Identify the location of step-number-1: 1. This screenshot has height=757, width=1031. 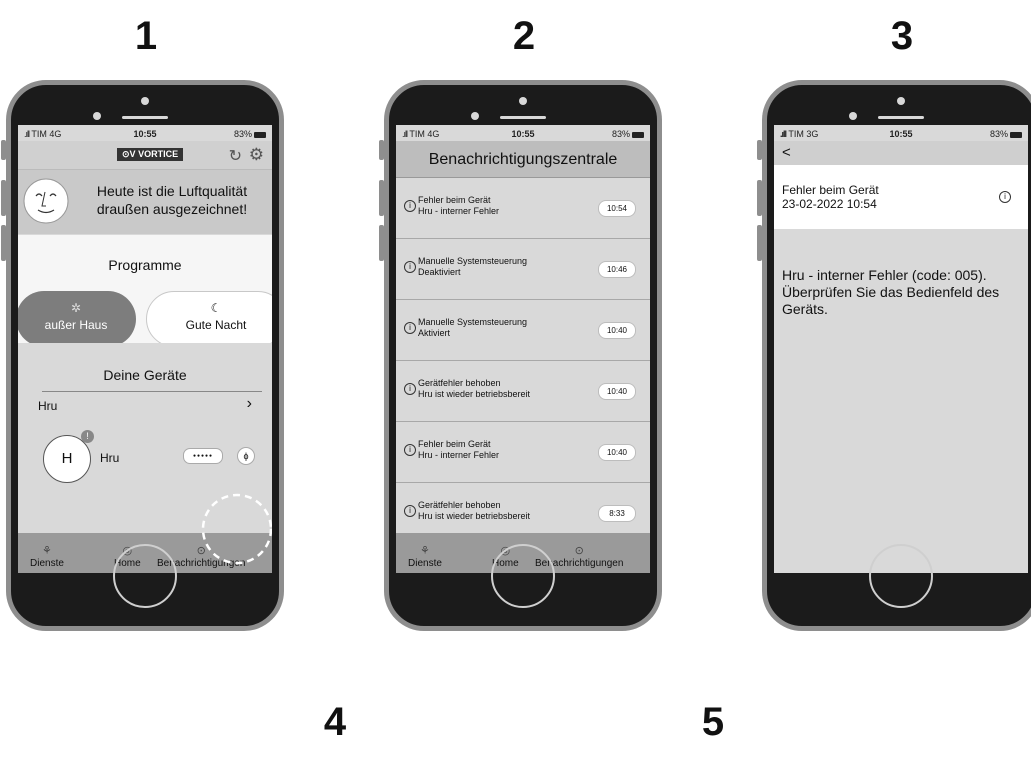
(146, 36).